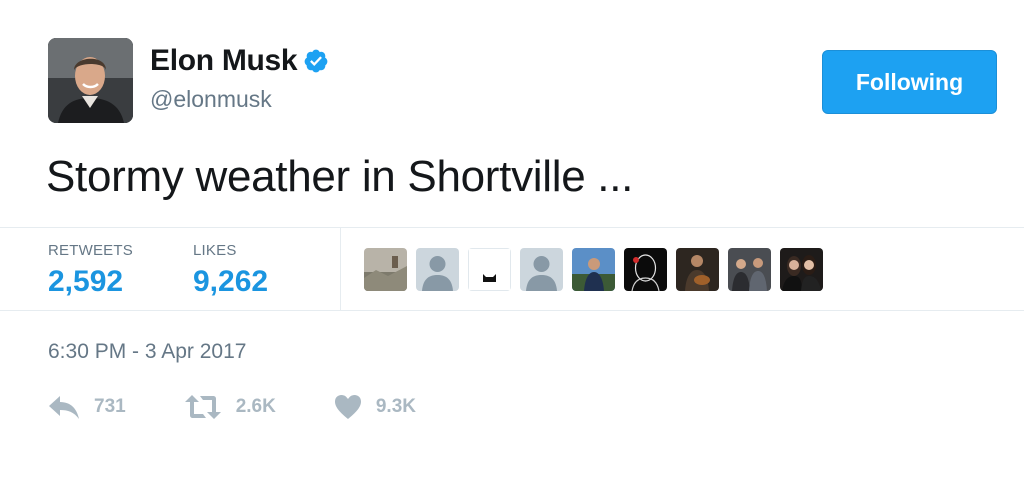 The width and height of the screenshot is (1024, 477). What do you see at coordinates (215, 250) in the screenshot?
I see `likes-label: LIKES` at bounding box center [215, 250].